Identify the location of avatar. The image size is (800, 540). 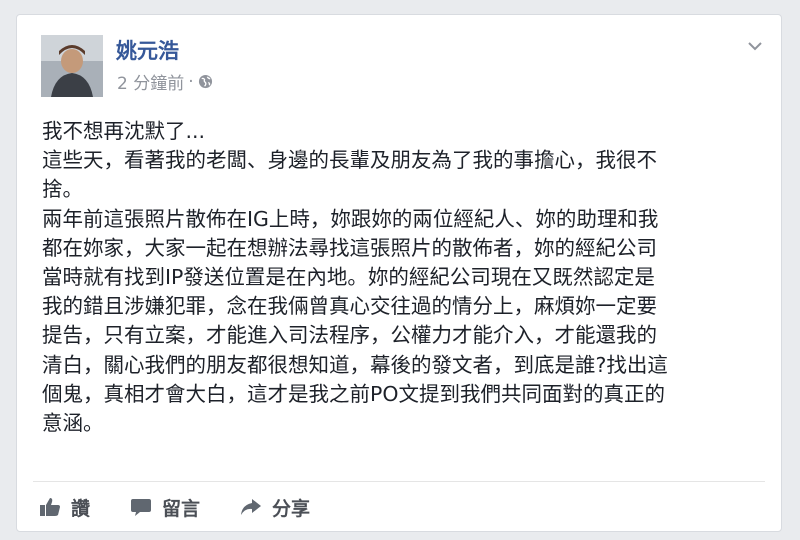
(72, 66).